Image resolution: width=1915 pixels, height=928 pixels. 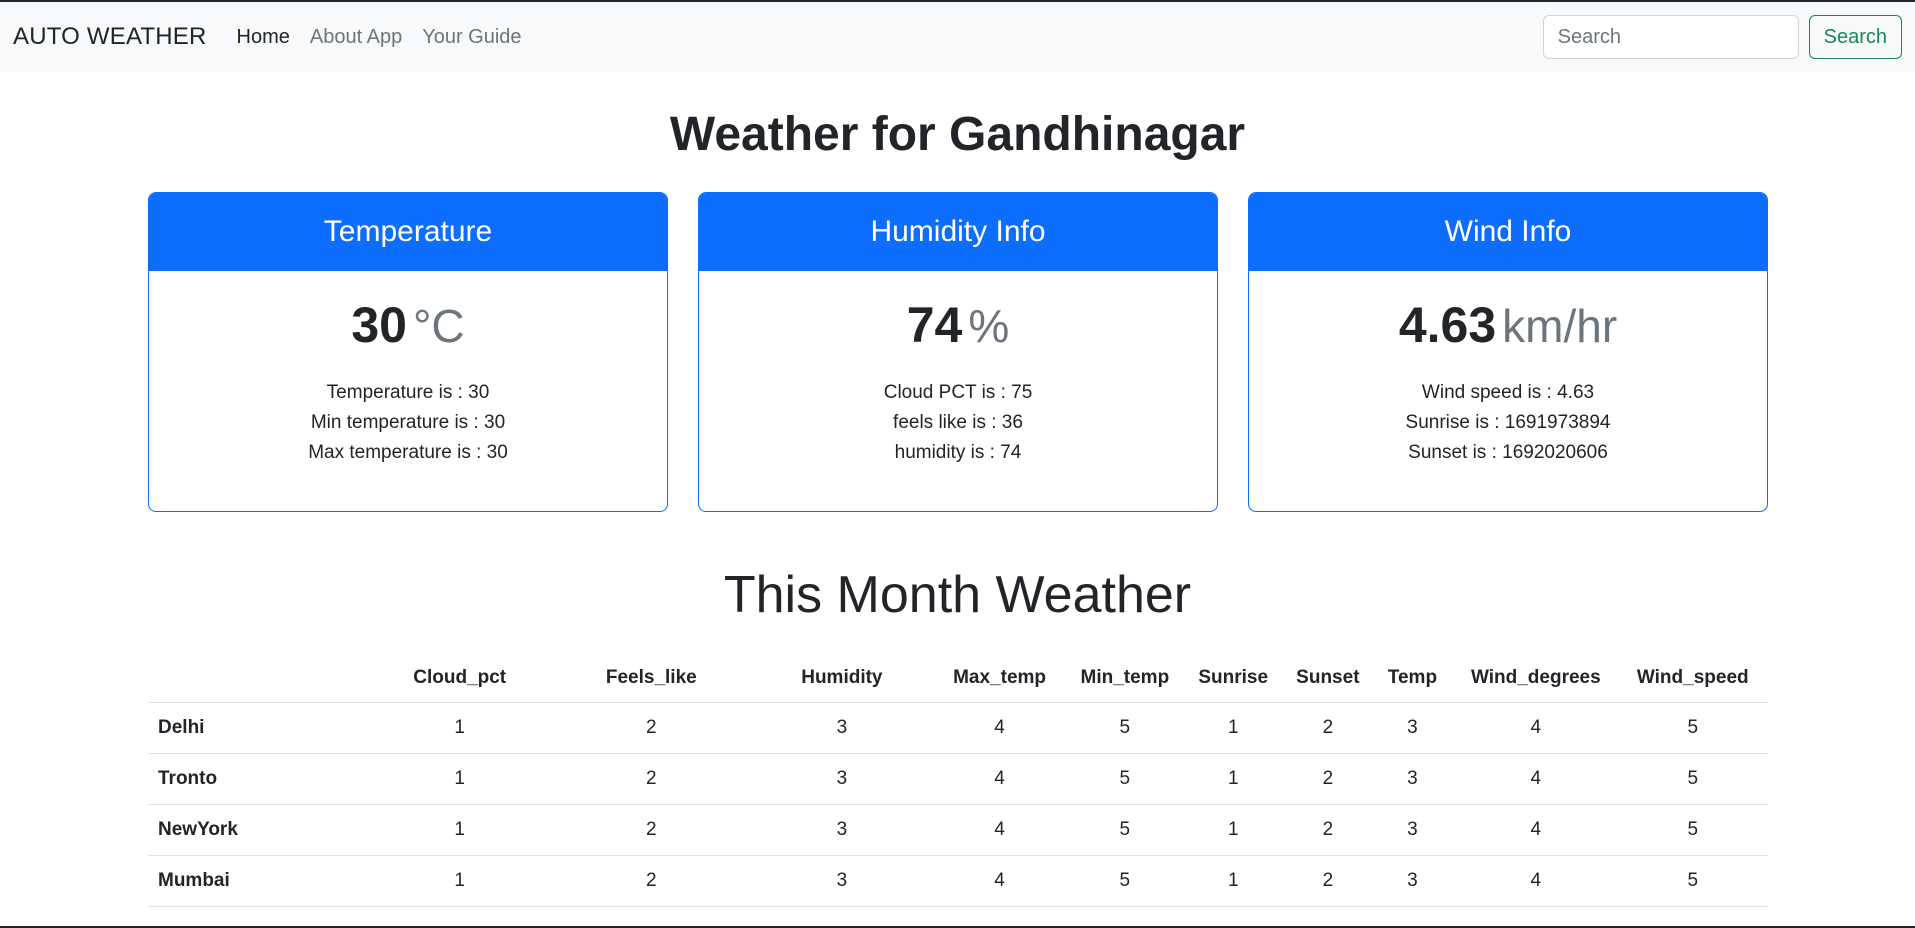 I want to click on table-header-cell: Max_temp, so click(x=999, y=678).